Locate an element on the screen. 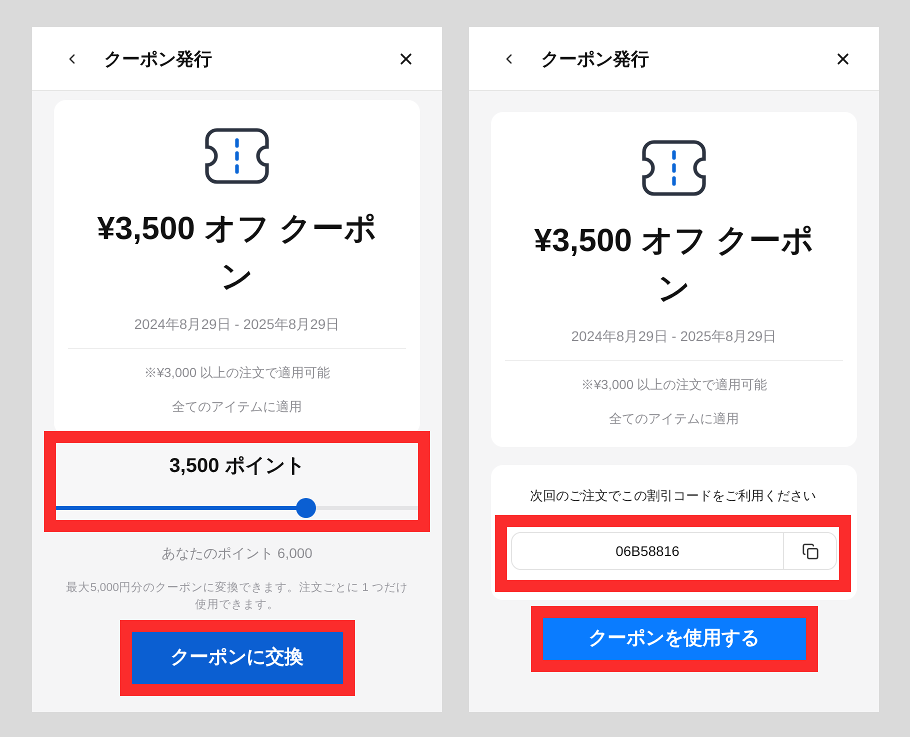 The image size is (910, 737). code-value: 06B58816 is located at coordinates (647, 551).